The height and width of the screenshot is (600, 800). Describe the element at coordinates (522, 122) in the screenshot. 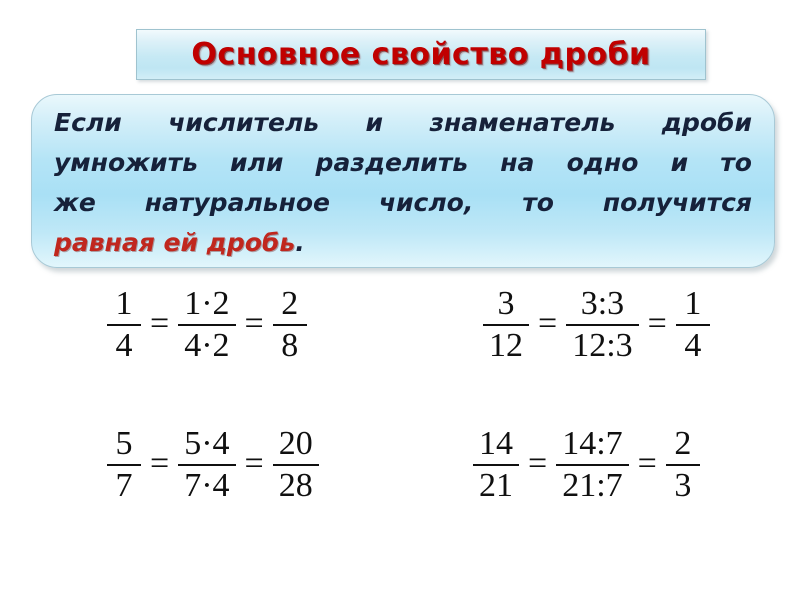

I see `statement-word: знаменатель` at that location.